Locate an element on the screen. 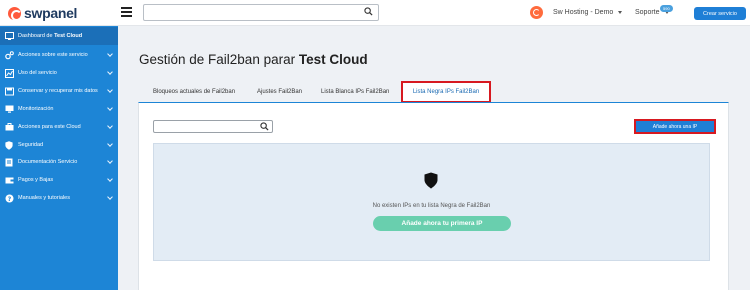 The height and width of the screenshot is (290, 750). sidebar-item-label: Dashboard de is located at coordinates (36, 36).